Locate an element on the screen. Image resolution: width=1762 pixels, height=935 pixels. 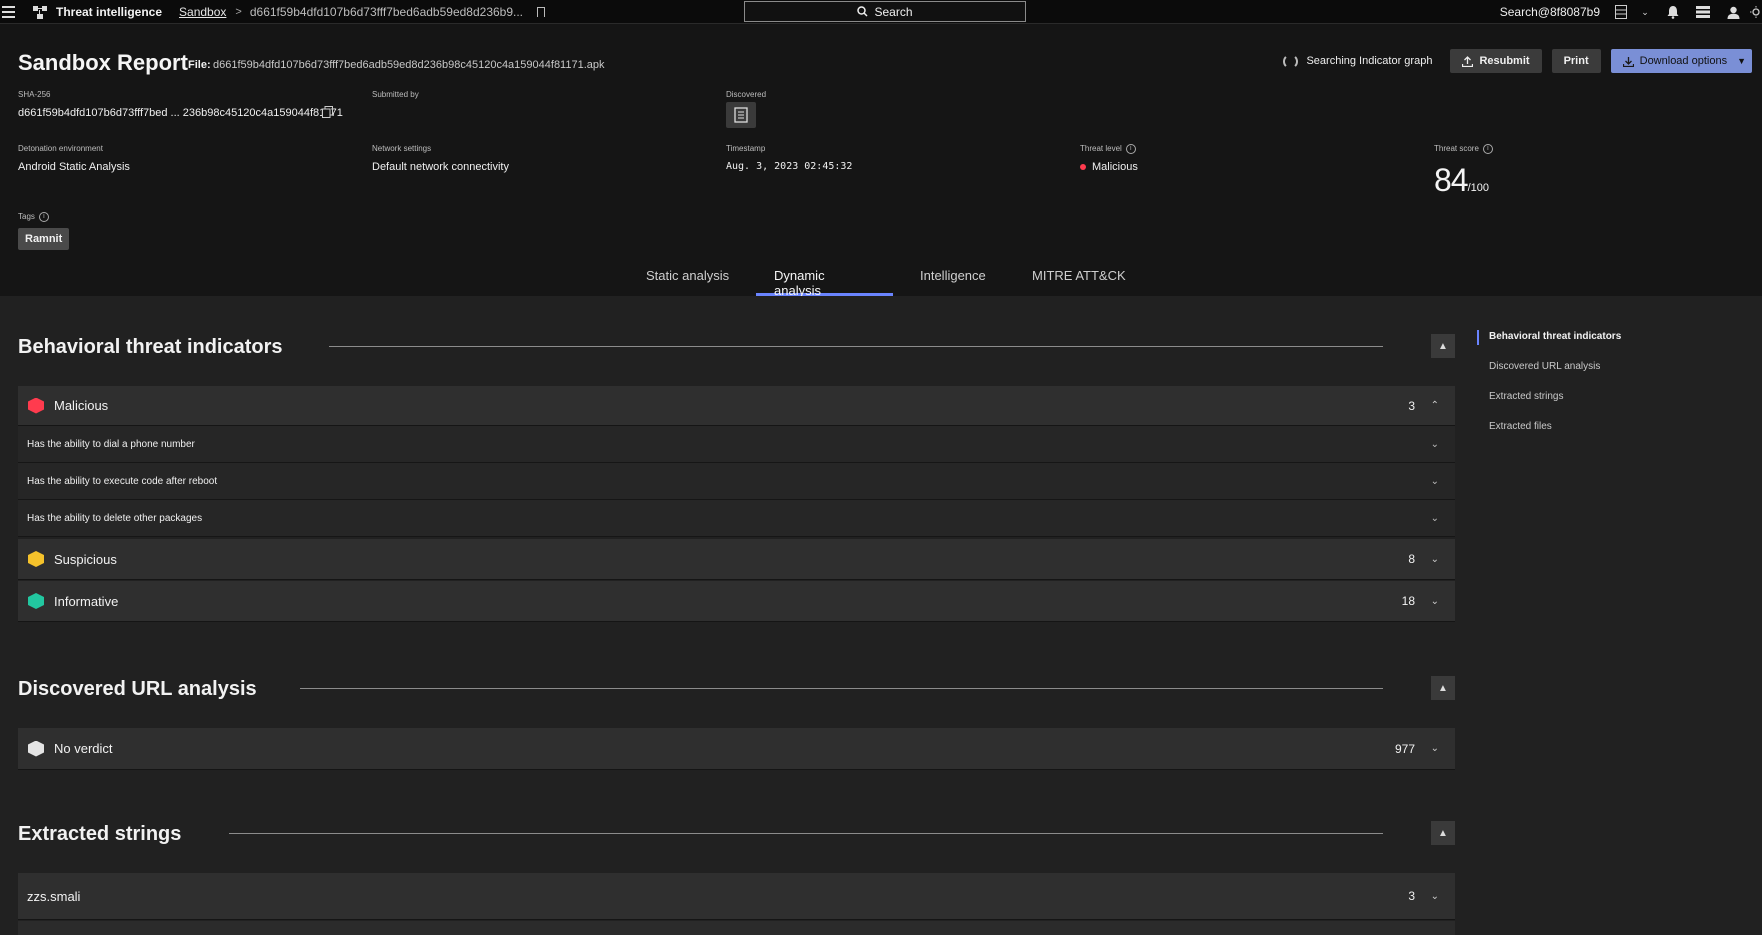
topbar-right: Search@8f8087b9 ⌄ is located at coordinates (1631, 12).